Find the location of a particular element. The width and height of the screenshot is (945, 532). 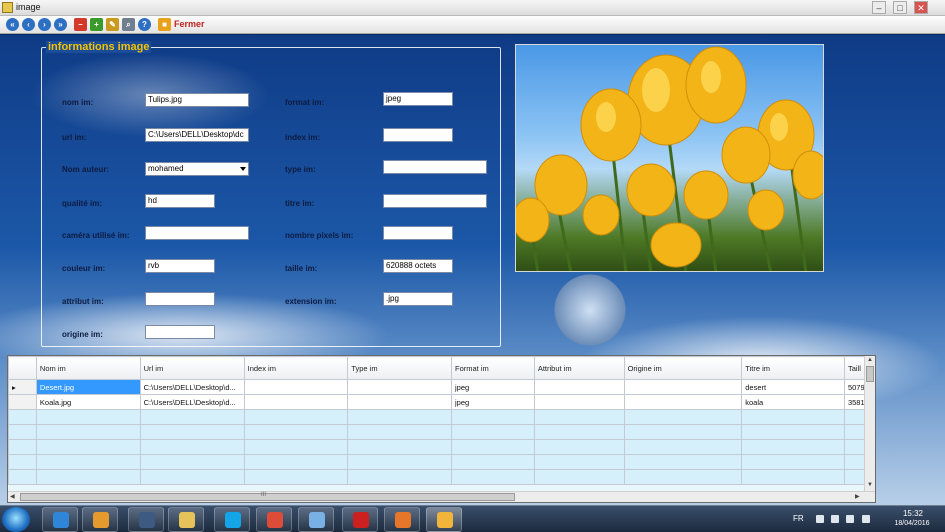

tray-volume-icon is located at coordinates (866, 519).